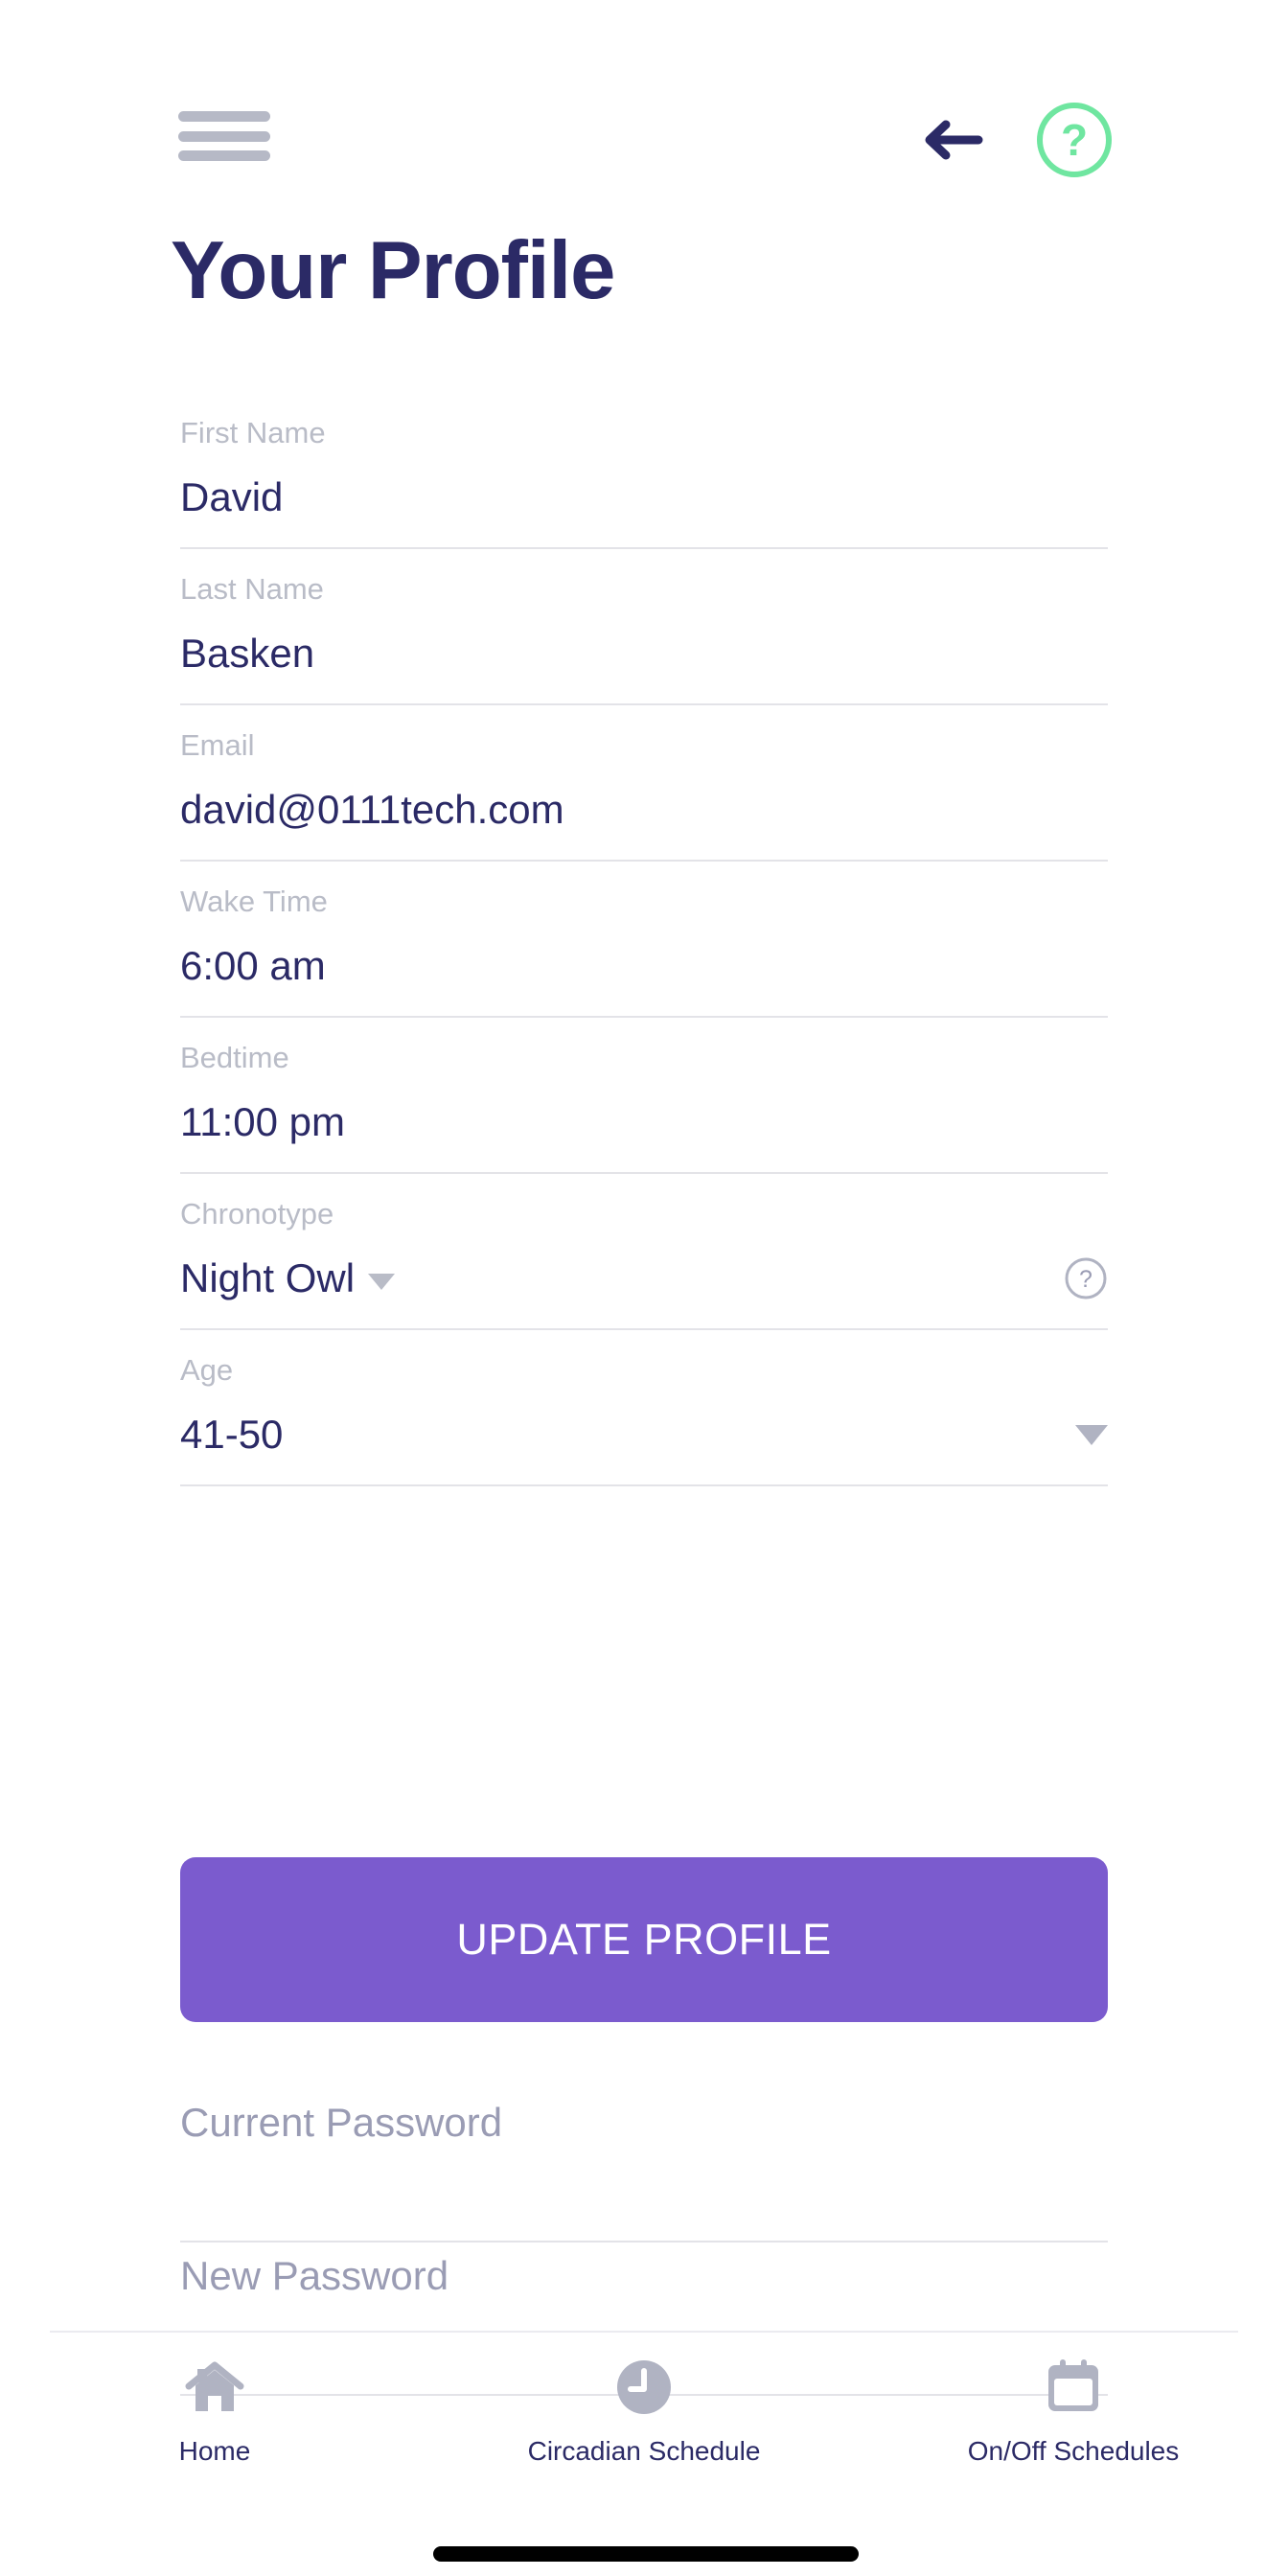 Image resolution: width=1288 pixels, height=2576 pixels. What do you see at coordinates (231, 1434) in the screenshot?
I see `age-select: 41-50` at bounding box center [231, 1434].